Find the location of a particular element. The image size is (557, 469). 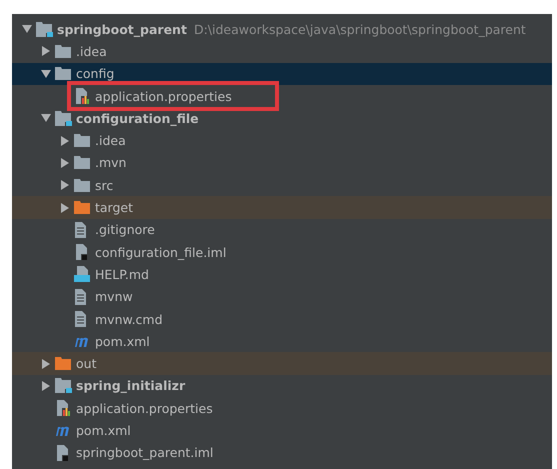

node-label: springboot_parent.iml is located at coordinates (145, 452).